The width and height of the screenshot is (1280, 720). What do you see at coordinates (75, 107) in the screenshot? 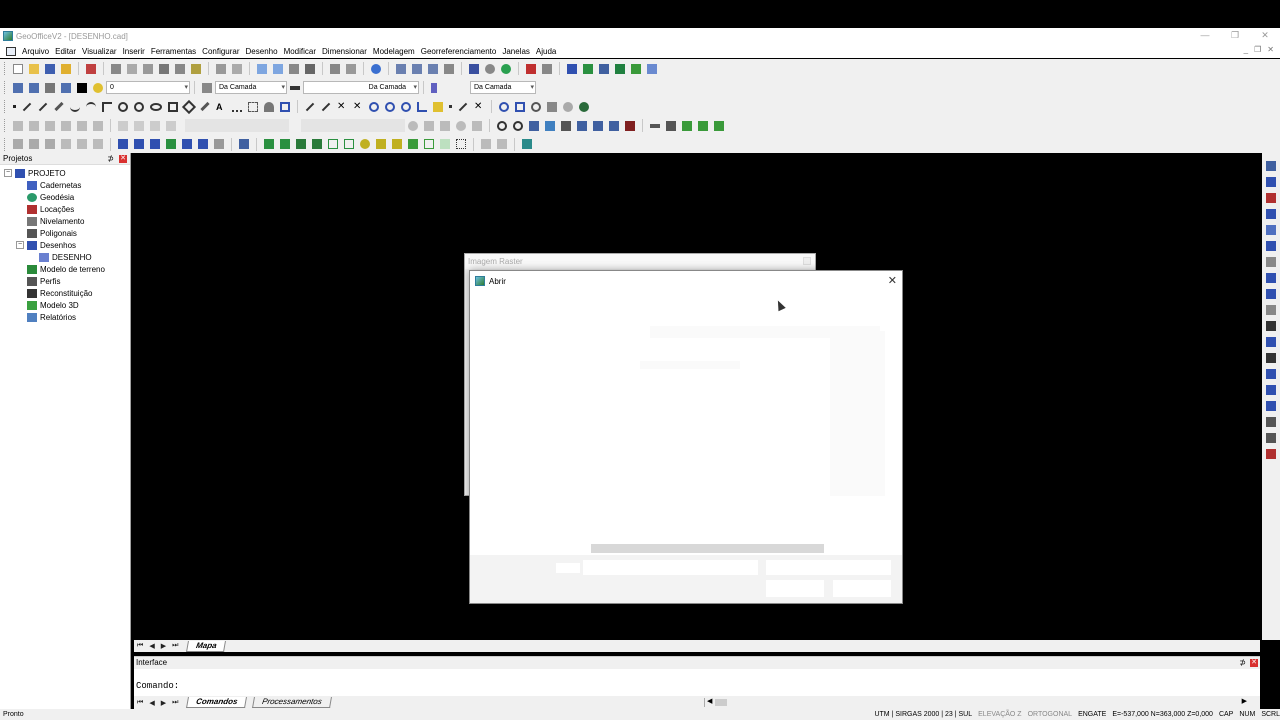
I see `spline-icon` at bounding box center [75, 107].